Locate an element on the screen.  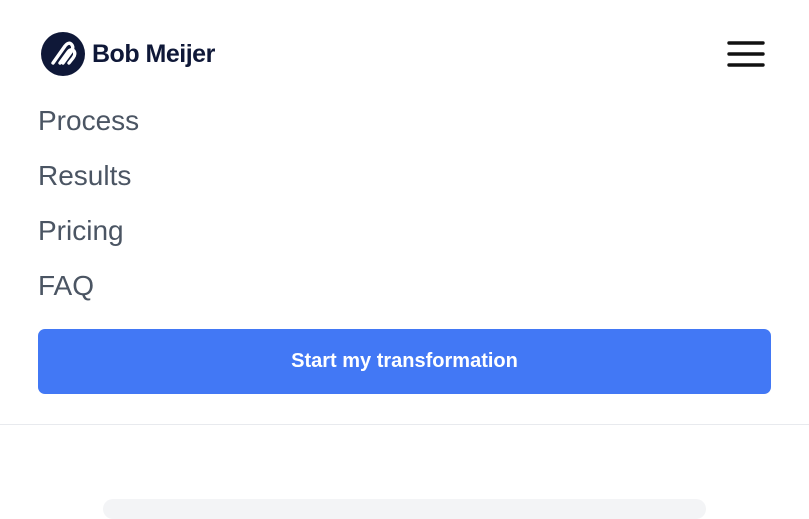
brand-logo-link: Bob Meijer is located at coordinates (128, 54).